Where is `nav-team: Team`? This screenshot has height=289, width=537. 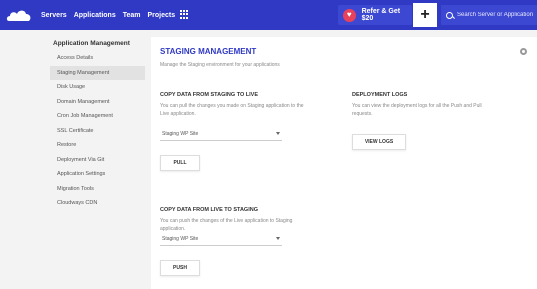 nav-team: Team is located at coordinates (132, 15).